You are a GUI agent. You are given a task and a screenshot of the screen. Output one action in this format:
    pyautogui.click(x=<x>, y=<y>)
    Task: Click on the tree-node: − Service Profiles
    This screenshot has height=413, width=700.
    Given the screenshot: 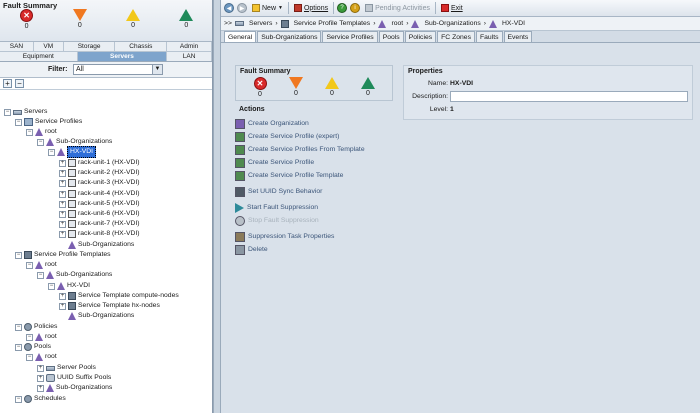 What is the action you would take?
    pyautogui.click(x=48, y=122)
    